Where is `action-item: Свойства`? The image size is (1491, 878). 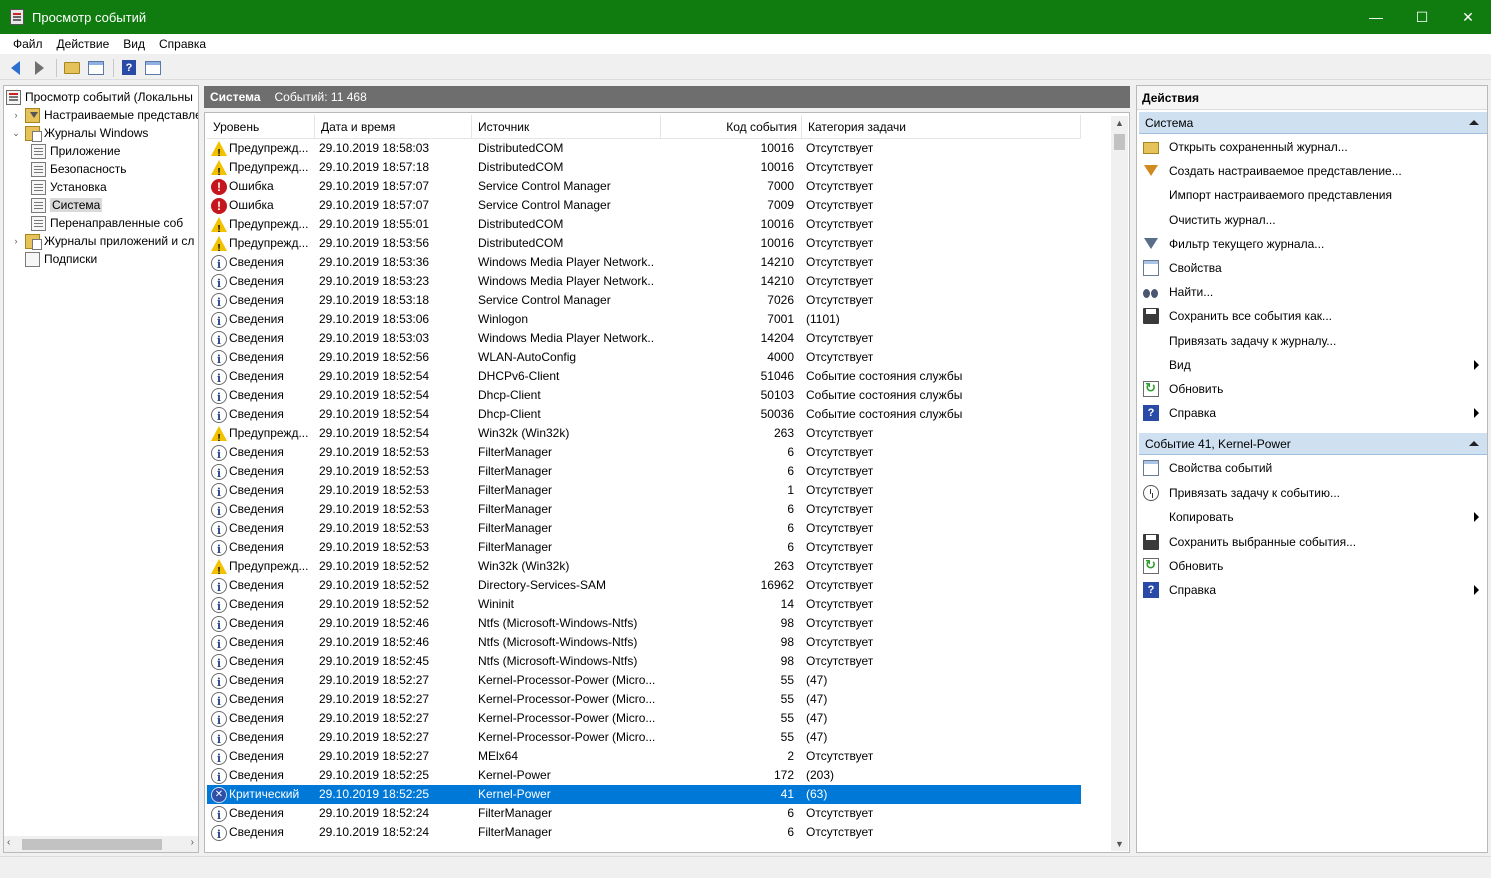
action-item: Свойства is located at coordinates (1313, 268).